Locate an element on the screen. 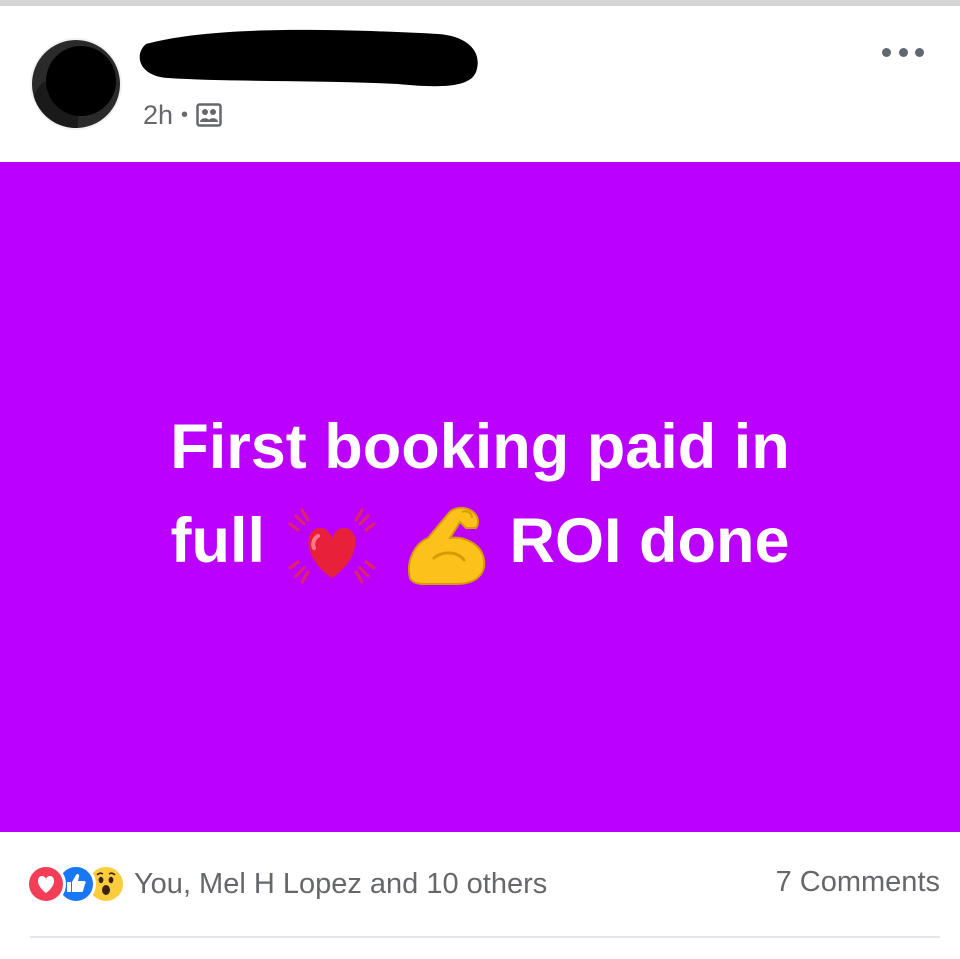 This screenshot has height=959, width=960. post-text-roi-done: ROI done is located at coordinates (649, 541).